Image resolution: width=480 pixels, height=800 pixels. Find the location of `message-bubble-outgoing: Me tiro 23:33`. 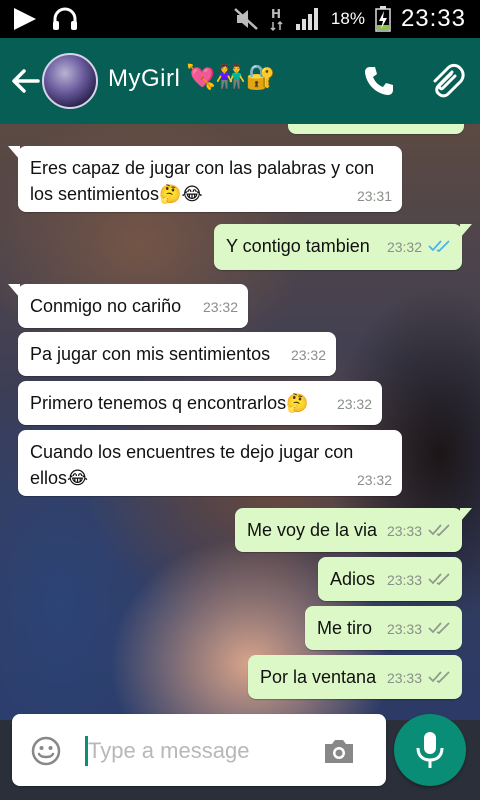

message-bubble-outgoing: Me tiro 23:33 is located at coordinates (383, 628).